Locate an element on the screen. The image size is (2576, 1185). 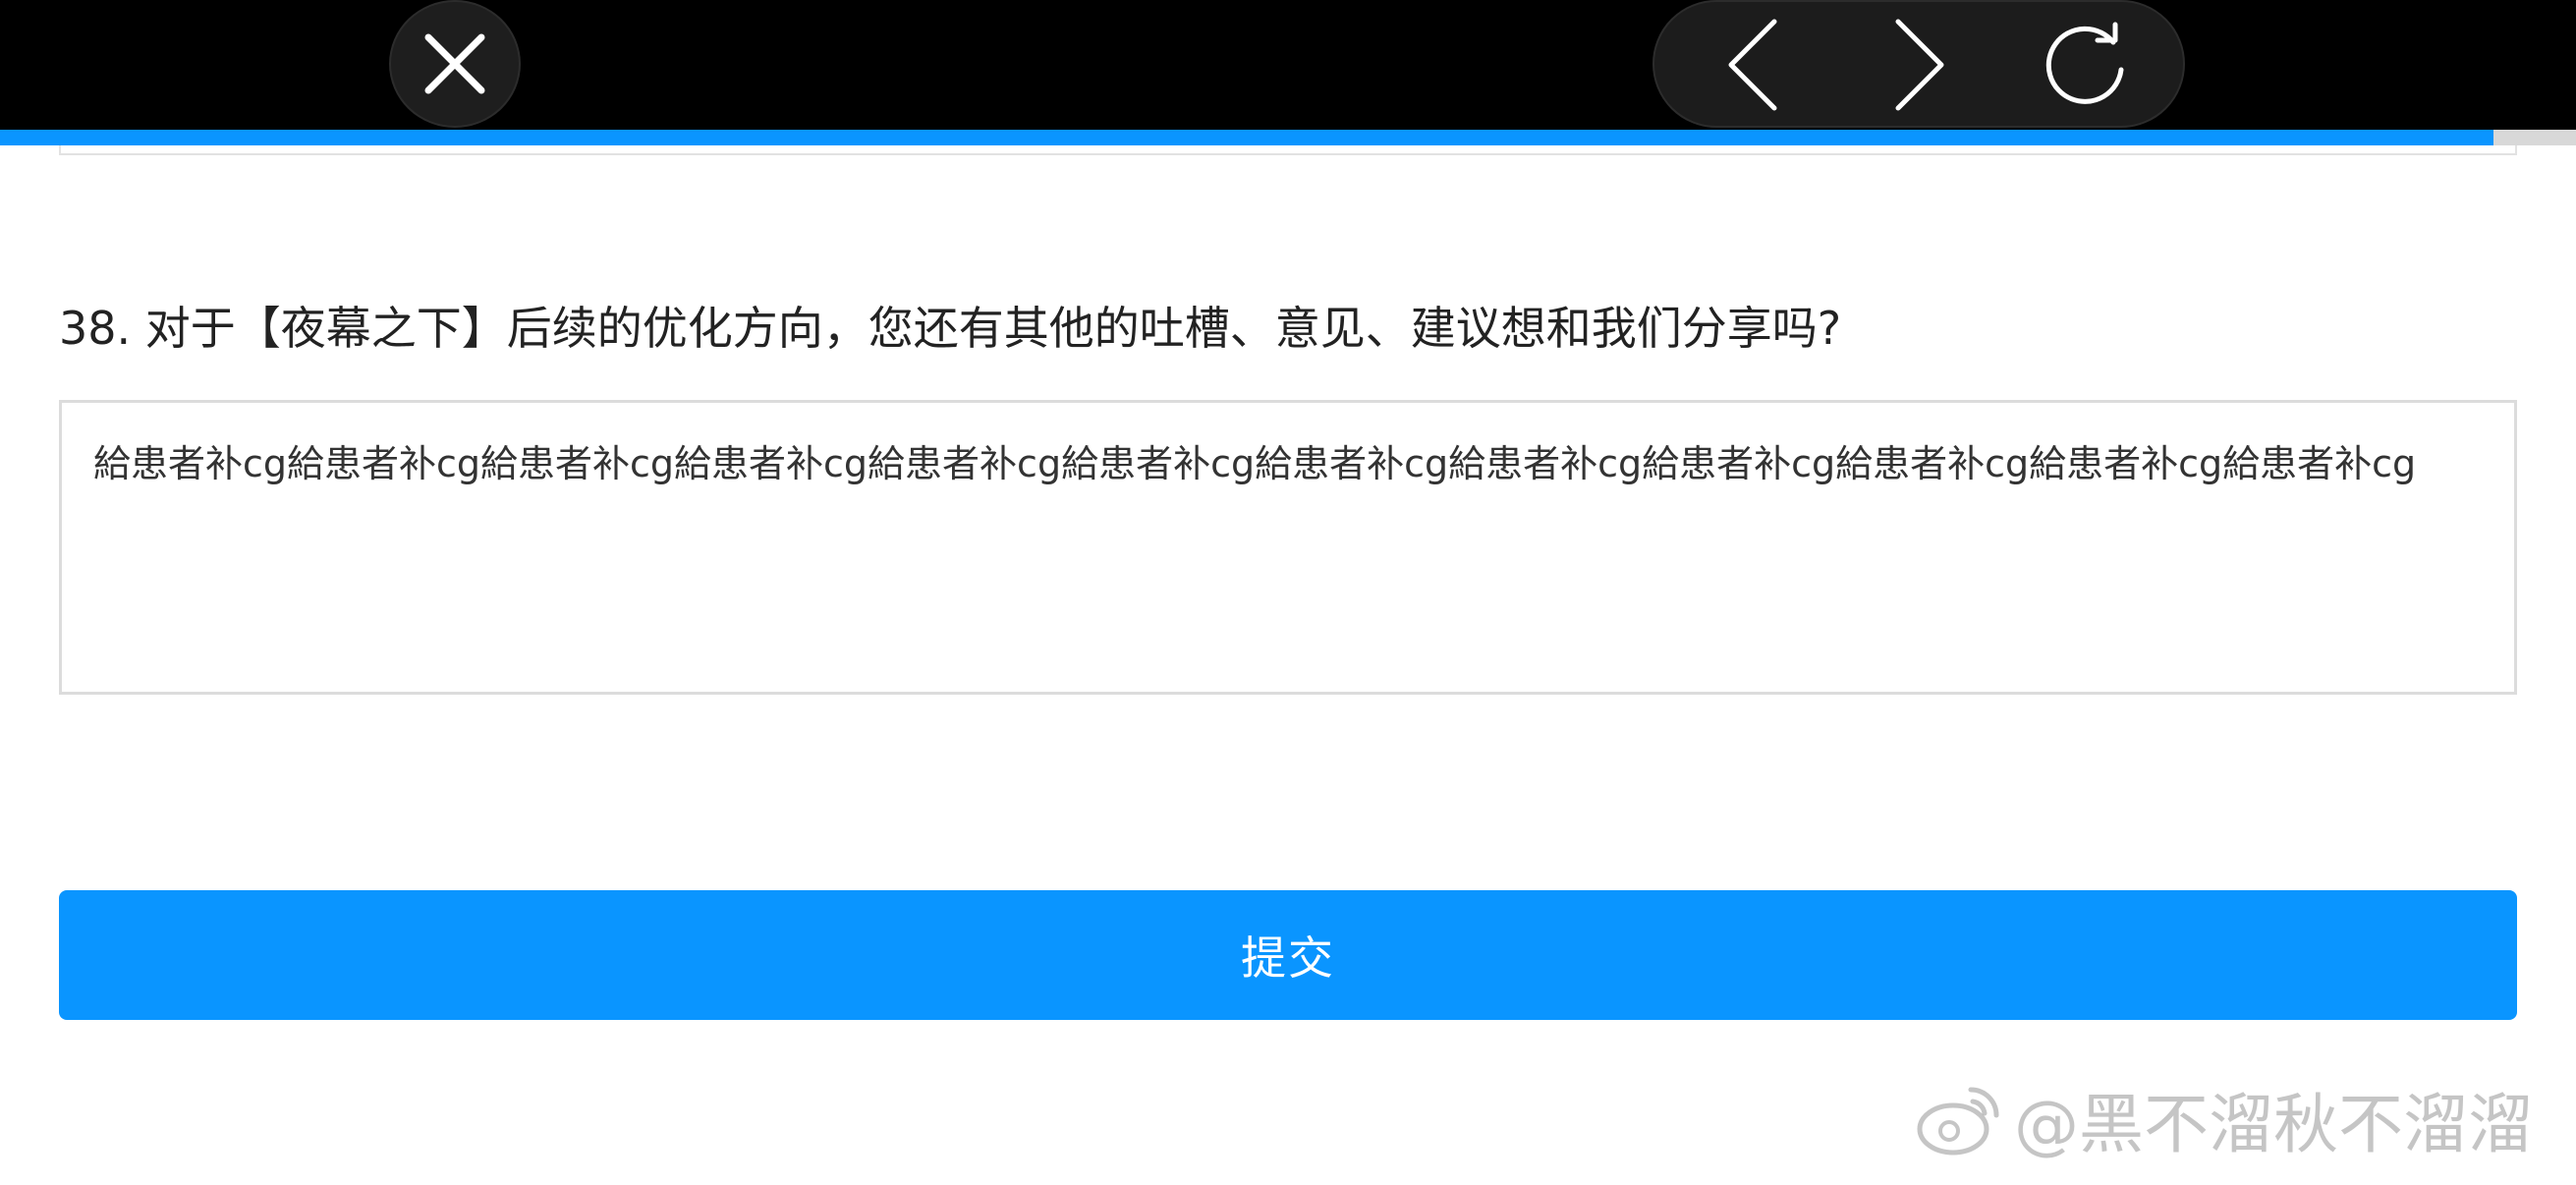
close-button is located at coordinates (455, 64).